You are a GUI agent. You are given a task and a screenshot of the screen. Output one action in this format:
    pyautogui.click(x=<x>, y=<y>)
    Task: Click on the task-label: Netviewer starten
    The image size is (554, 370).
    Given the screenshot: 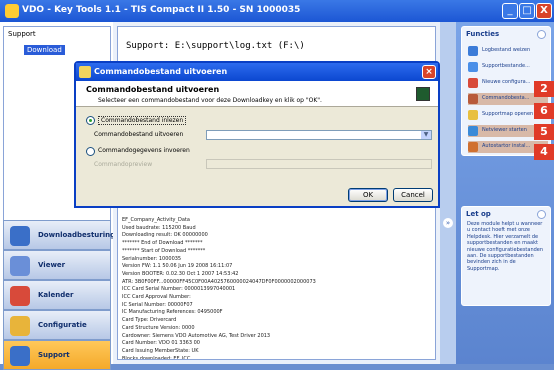 What is the action you would take?
    pyautogui.click(x=504, y=130)
    